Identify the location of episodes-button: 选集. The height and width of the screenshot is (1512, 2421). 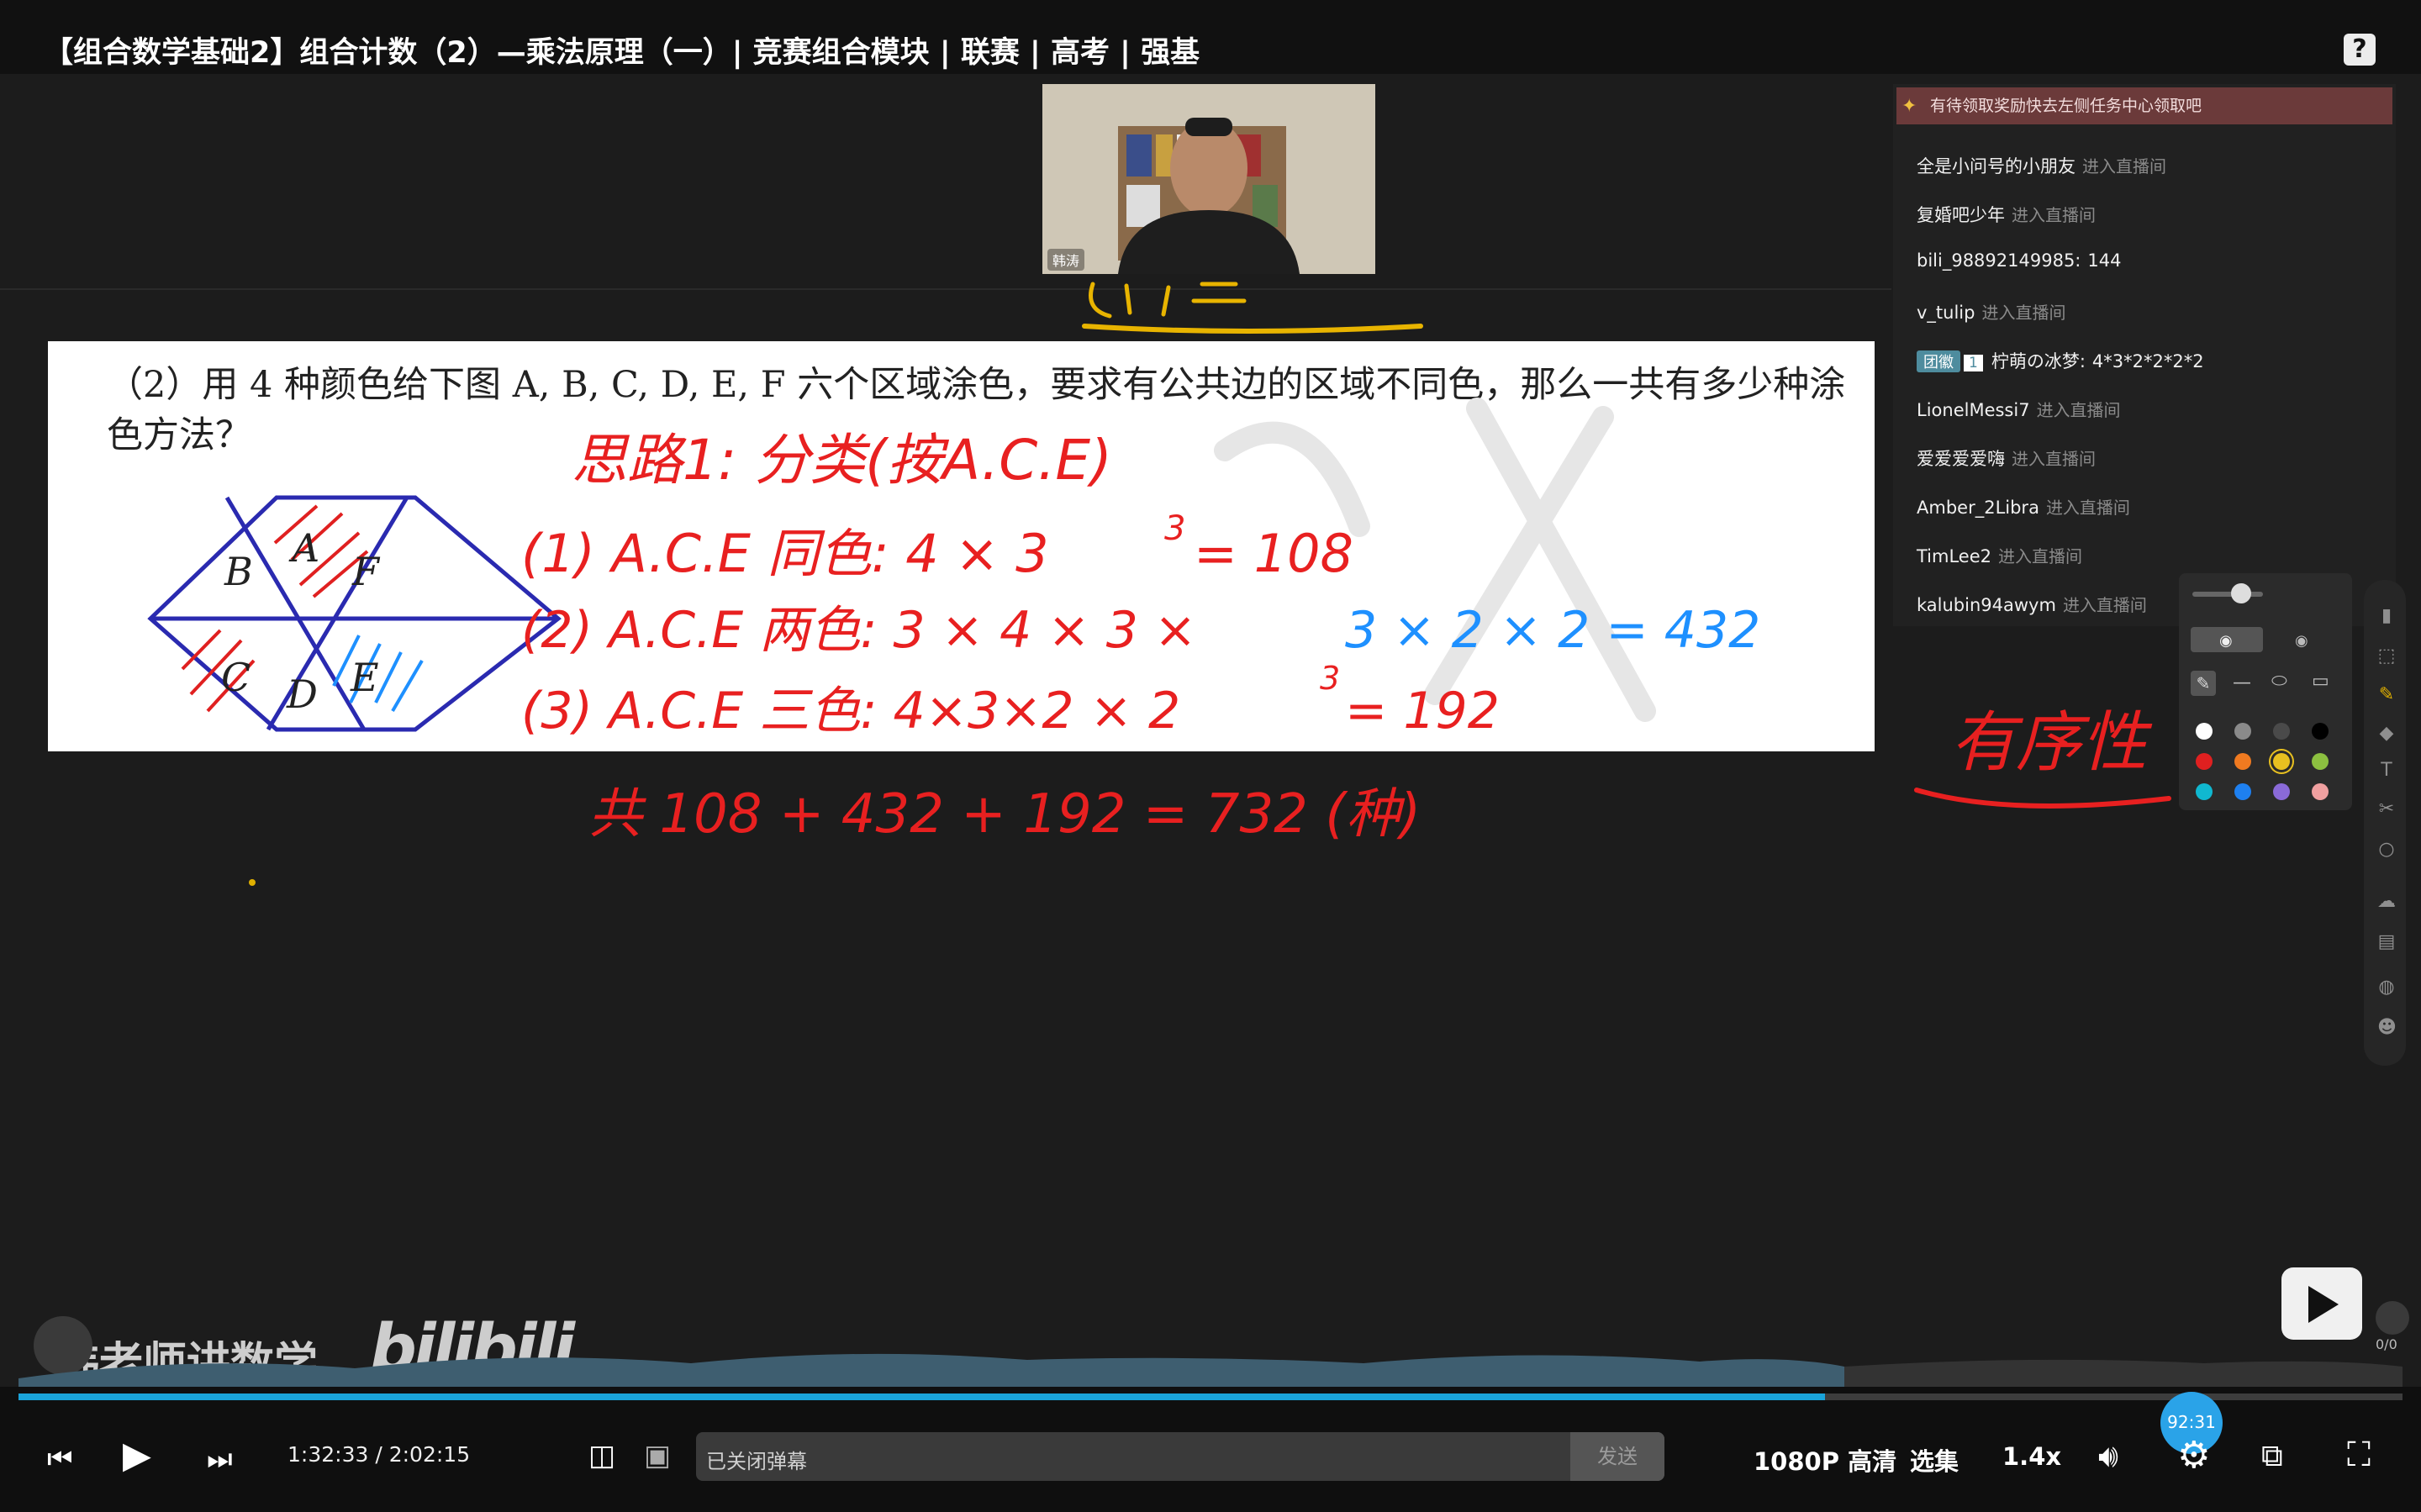
(1934, 1460).